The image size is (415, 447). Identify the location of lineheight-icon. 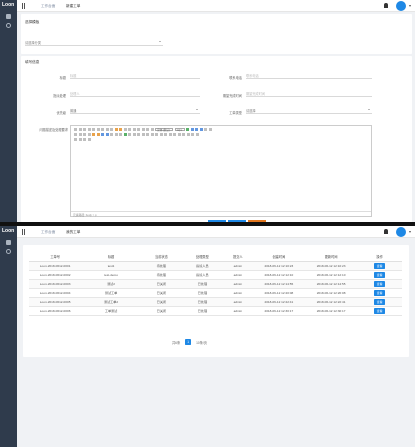
(75, 139).